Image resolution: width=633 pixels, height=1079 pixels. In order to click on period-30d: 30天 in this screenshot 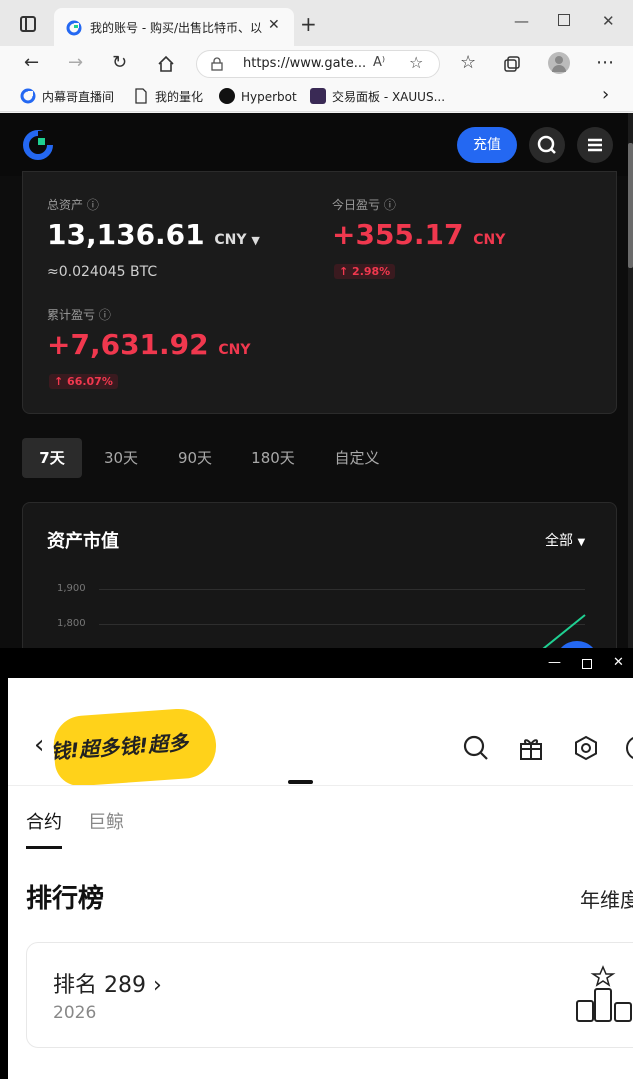, I will do `click(121, 458)`.